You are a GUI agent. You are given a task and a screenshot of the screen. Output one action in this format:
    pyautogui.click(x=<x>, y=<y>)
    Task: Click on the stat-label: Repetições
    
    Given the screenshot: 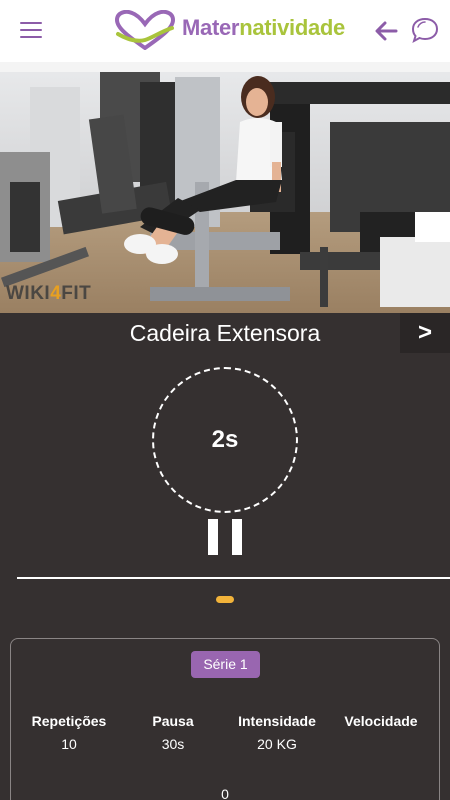 What is the action you would take?
    pyautogui.click(x=69, y=721)
    